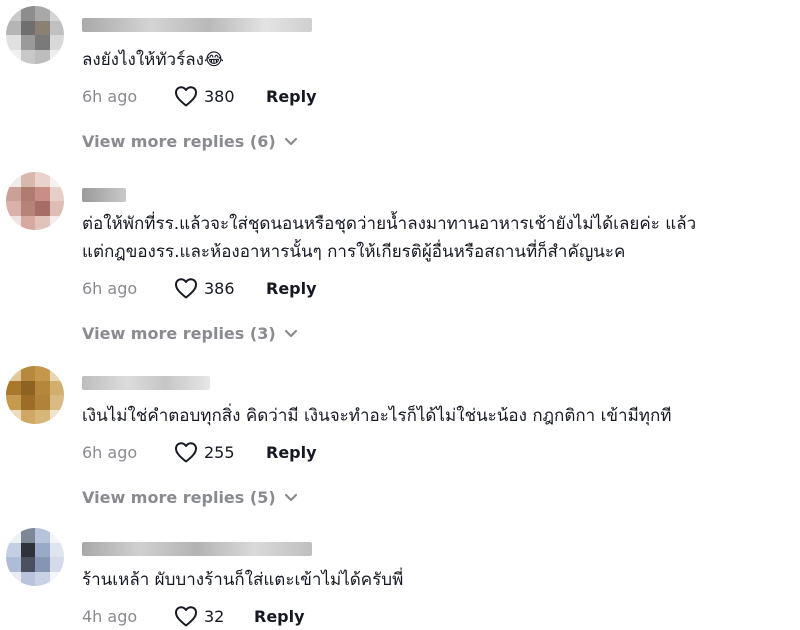 This screenshot has width=800, height=630. I want to click on view-more-label: View more replies (6), so click(179, 141).